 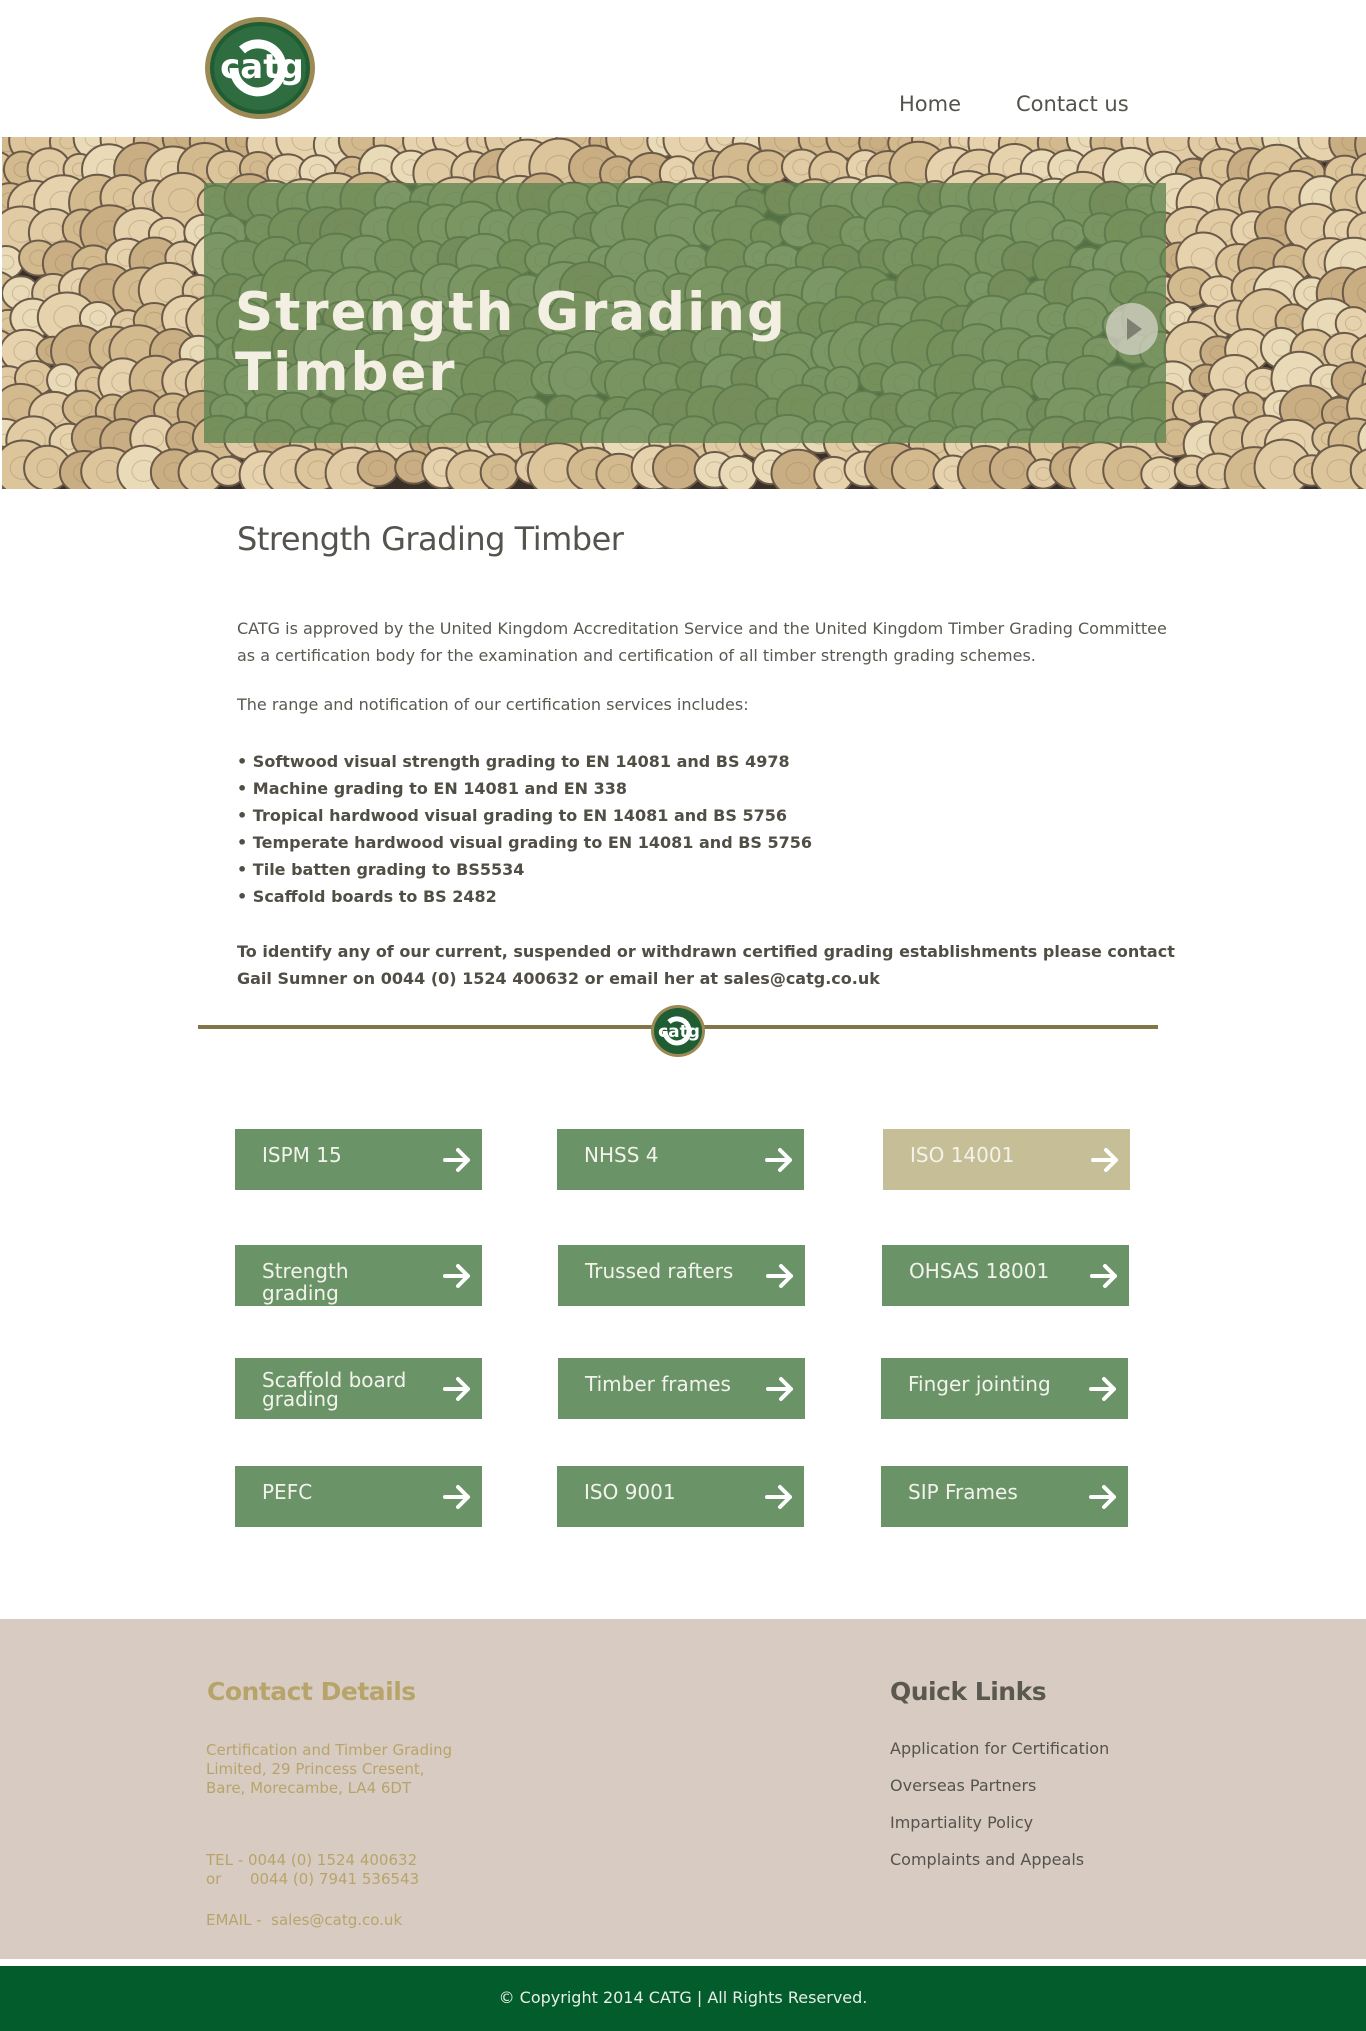 What do you see at coordinates (358, 1159) in the screenshot?
I see `ispm15-button: ISPM 15` at bounding box center [358, 1159].